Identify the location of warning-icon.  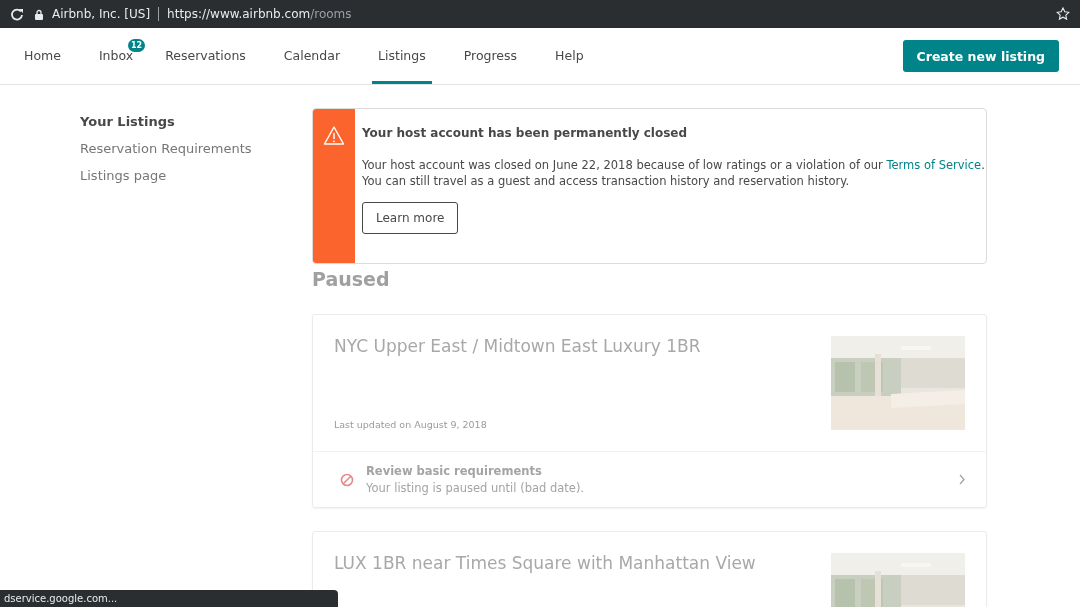
(334, 135).